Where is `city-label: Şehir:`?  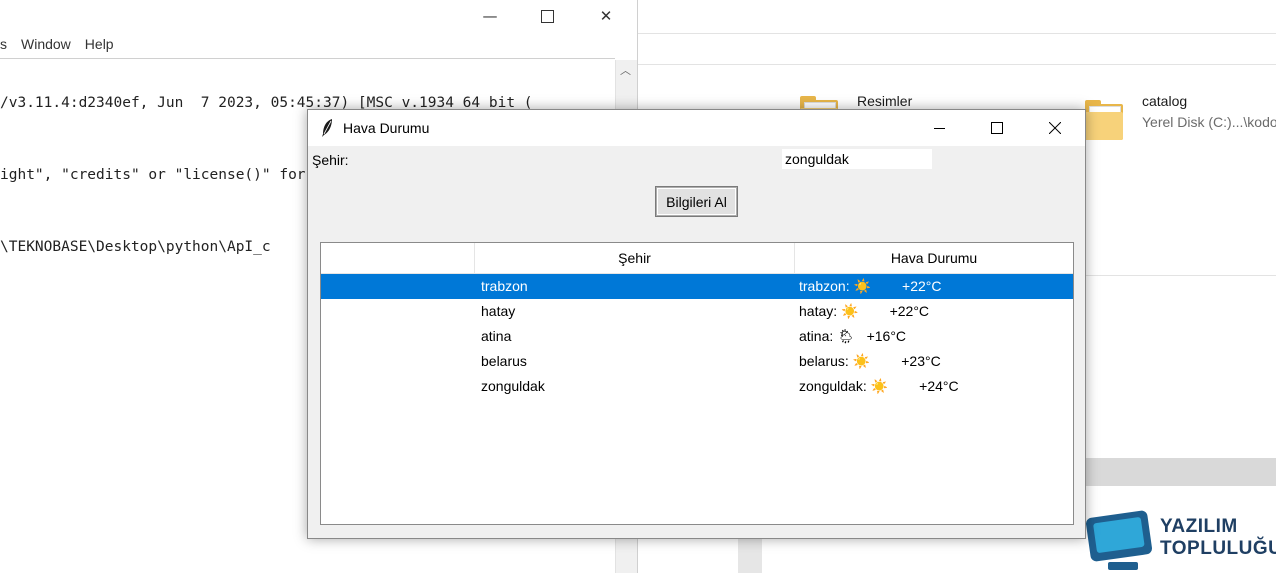 city-label: Şehir: is located at coordinates (330, 160).